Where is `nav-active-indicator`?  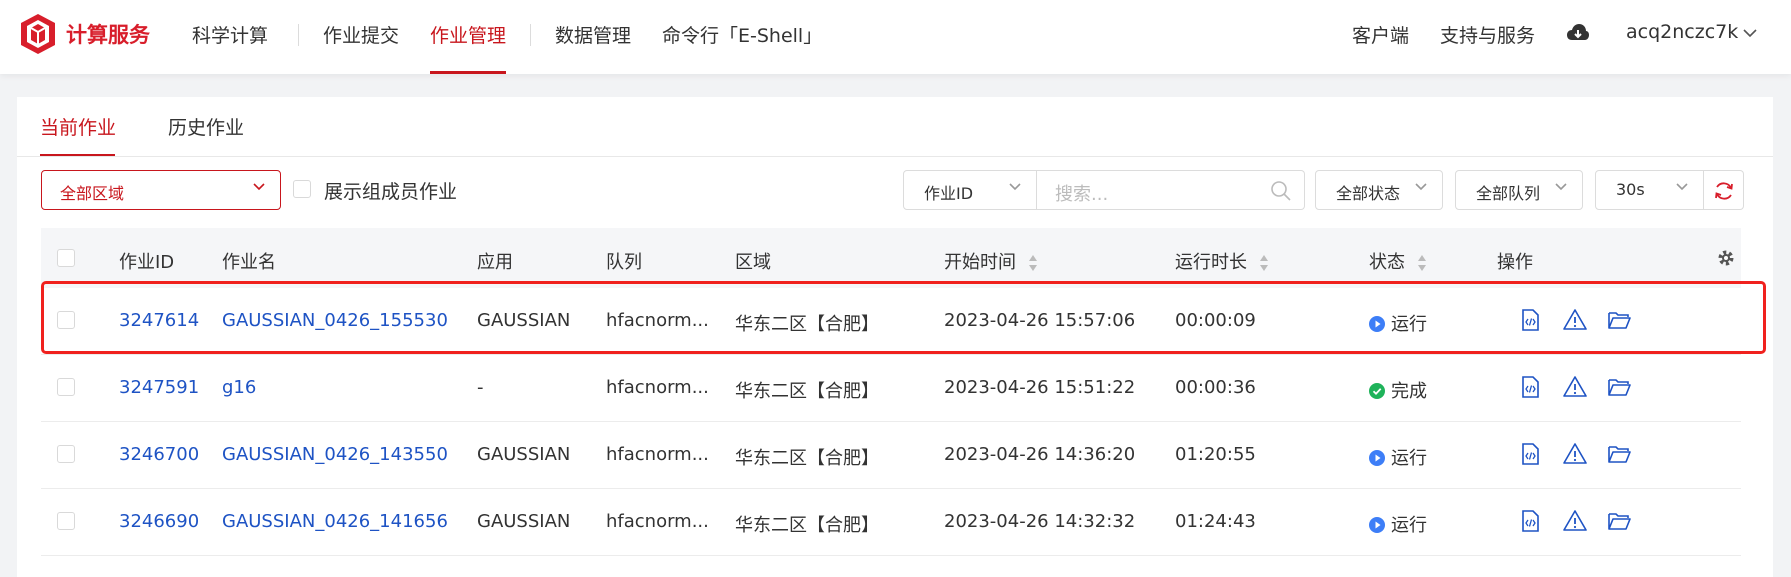
nav-active-indicator is located at coordinates (468, 72).